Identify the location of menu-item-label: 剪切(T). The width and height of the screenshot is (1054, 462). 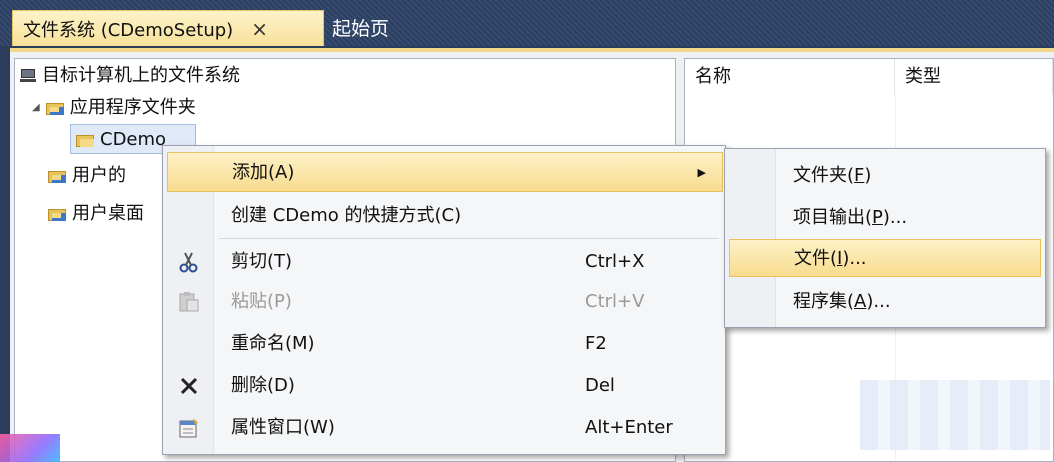
(262, 261).